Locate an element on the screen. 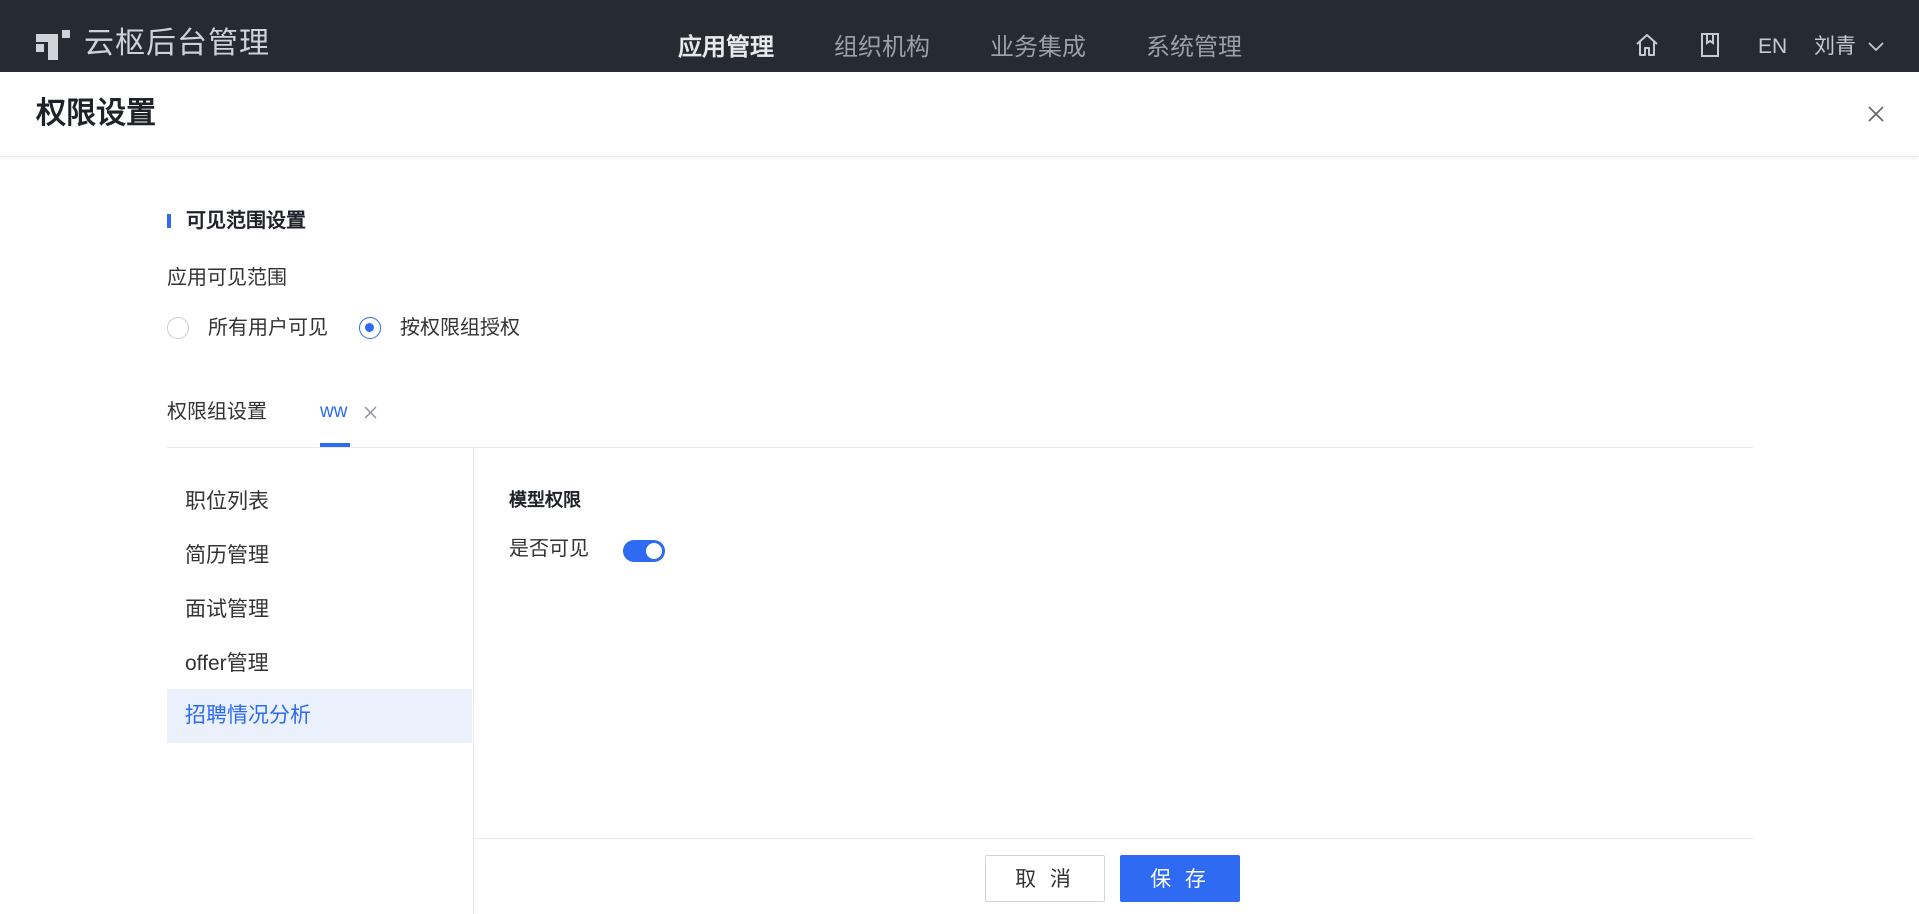  radio-button is located at coordinates (178, 328).